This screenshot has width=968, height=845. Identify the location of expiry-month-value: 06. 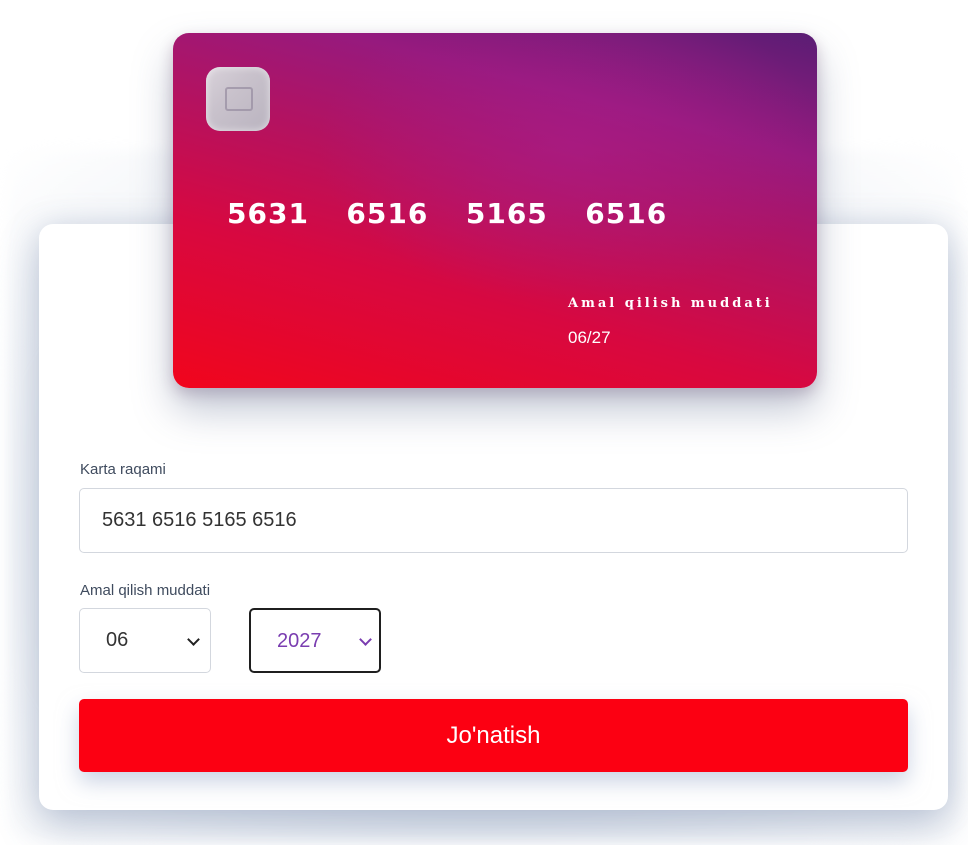
(117, 640).